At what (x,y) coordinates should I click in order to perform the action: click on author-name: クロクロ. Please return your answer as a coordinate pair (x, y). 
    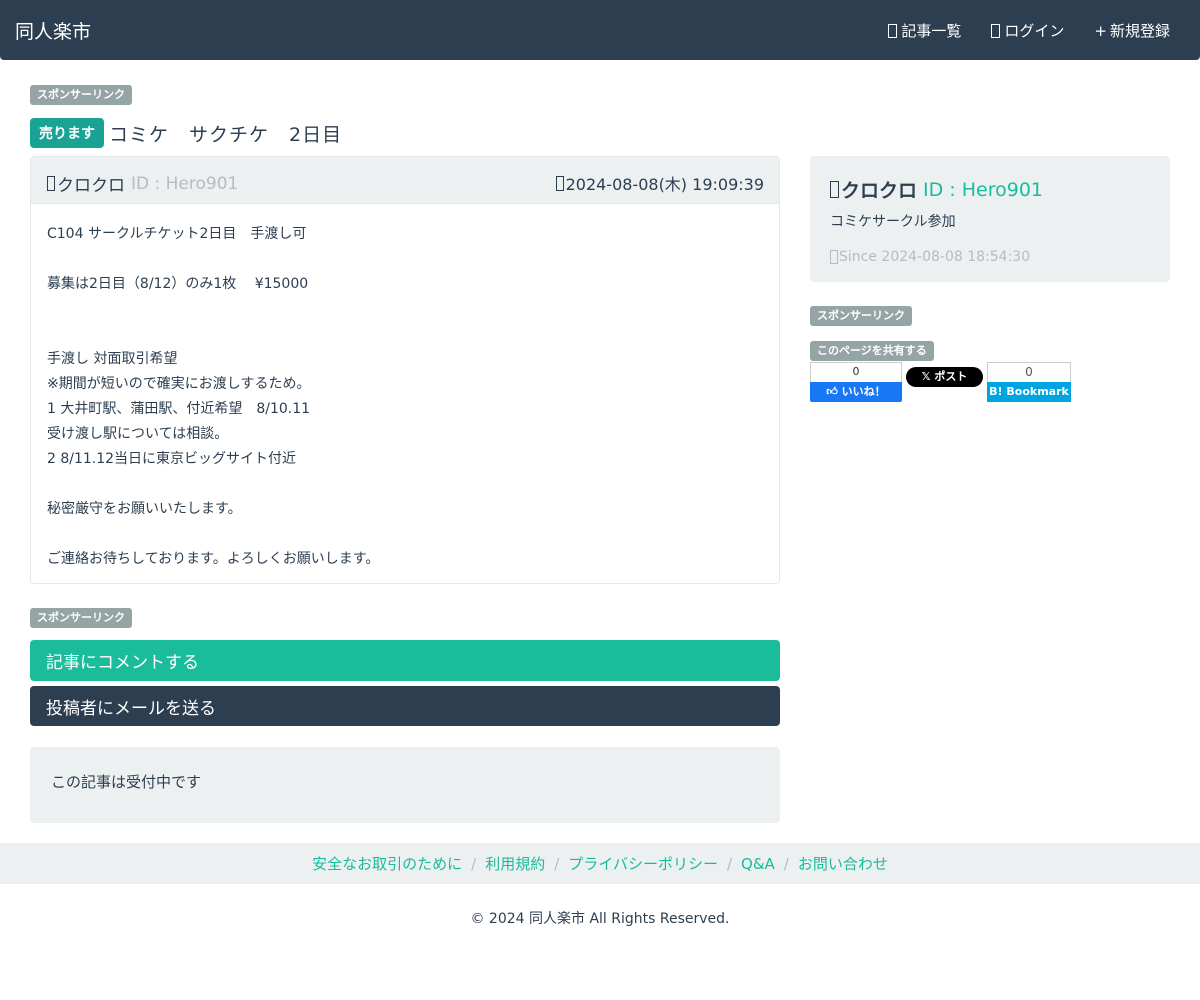
    Looking at the image, I should click on (91, 186).